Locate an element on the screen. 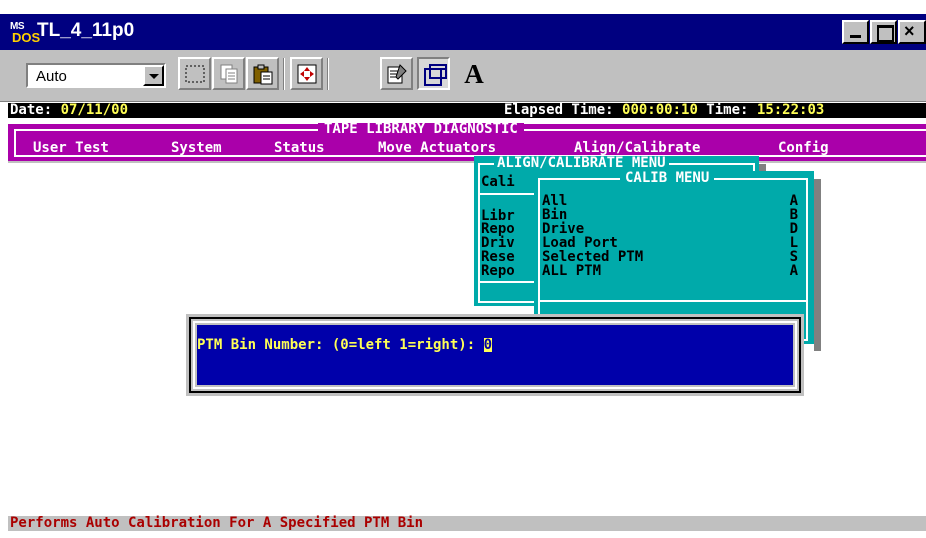 Image resolution: width=926 pixels, height=538 pixels. calib-menu-title: CALIB MENU is located at coordinates (667, 178).